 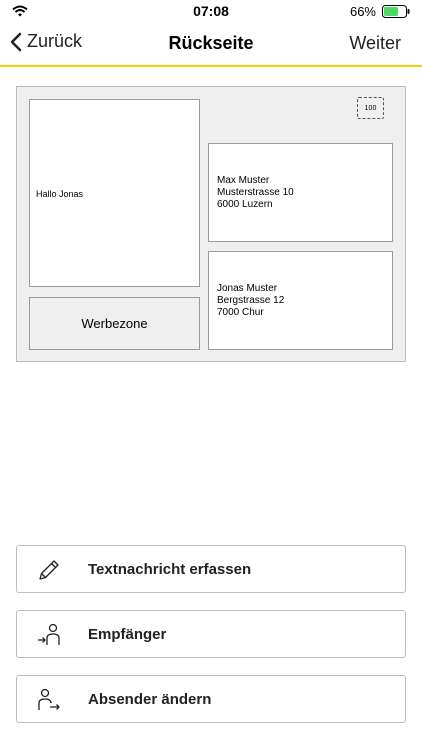 I want to click on message-area: Hallo Jonas, so click(x=114, y=193).